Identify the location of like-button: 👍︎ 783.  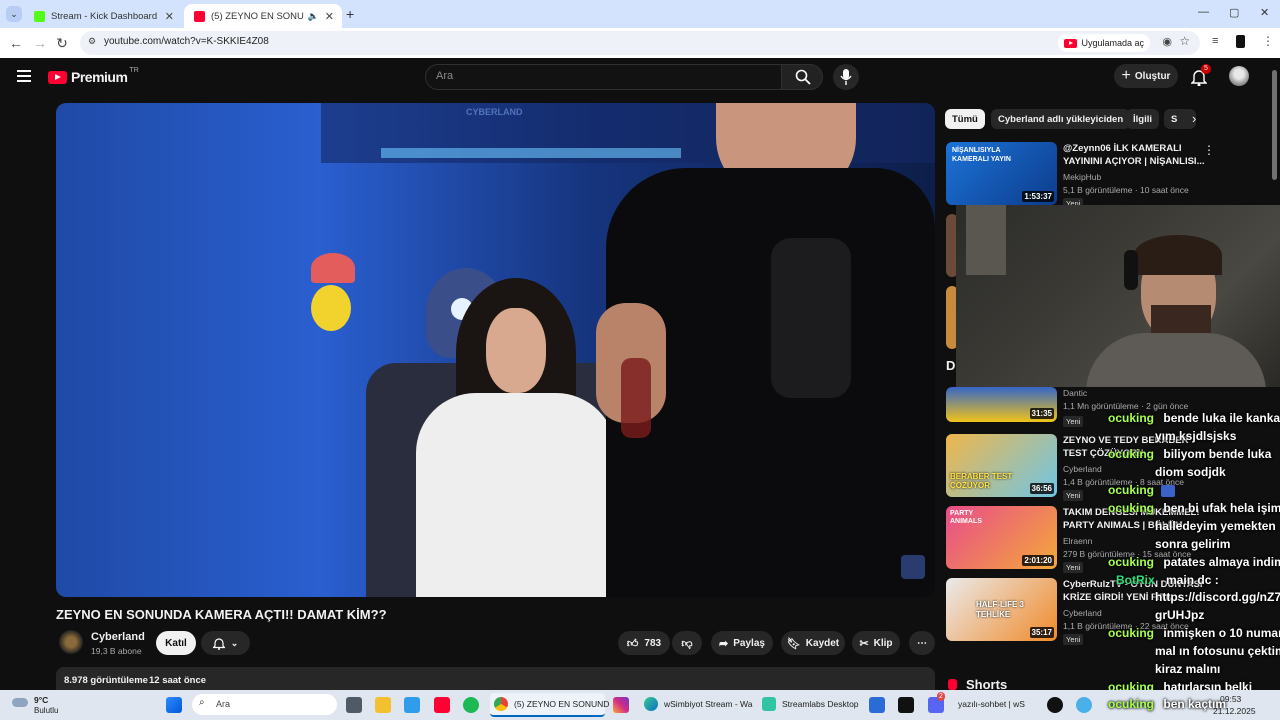
(644, 643).